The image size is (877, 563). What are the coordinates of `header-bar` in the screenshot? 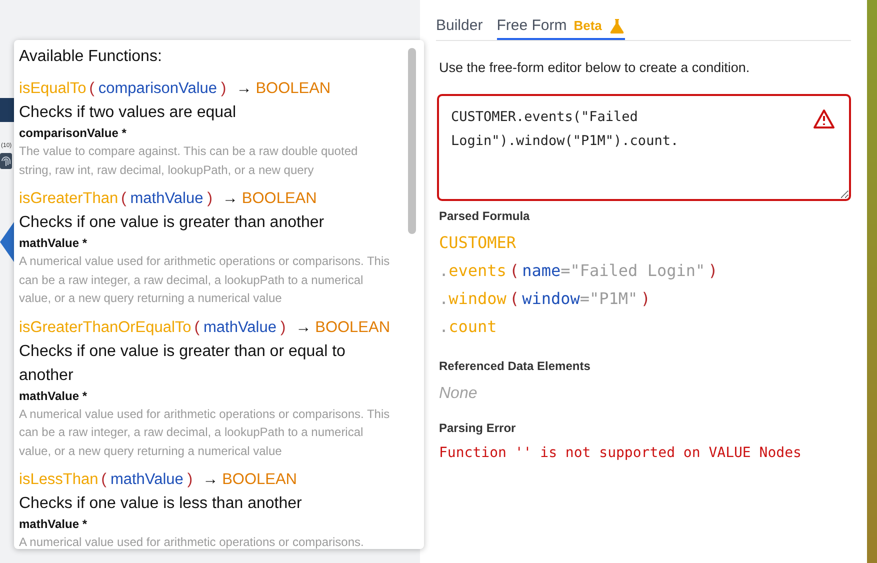 It's located at (7, 110).